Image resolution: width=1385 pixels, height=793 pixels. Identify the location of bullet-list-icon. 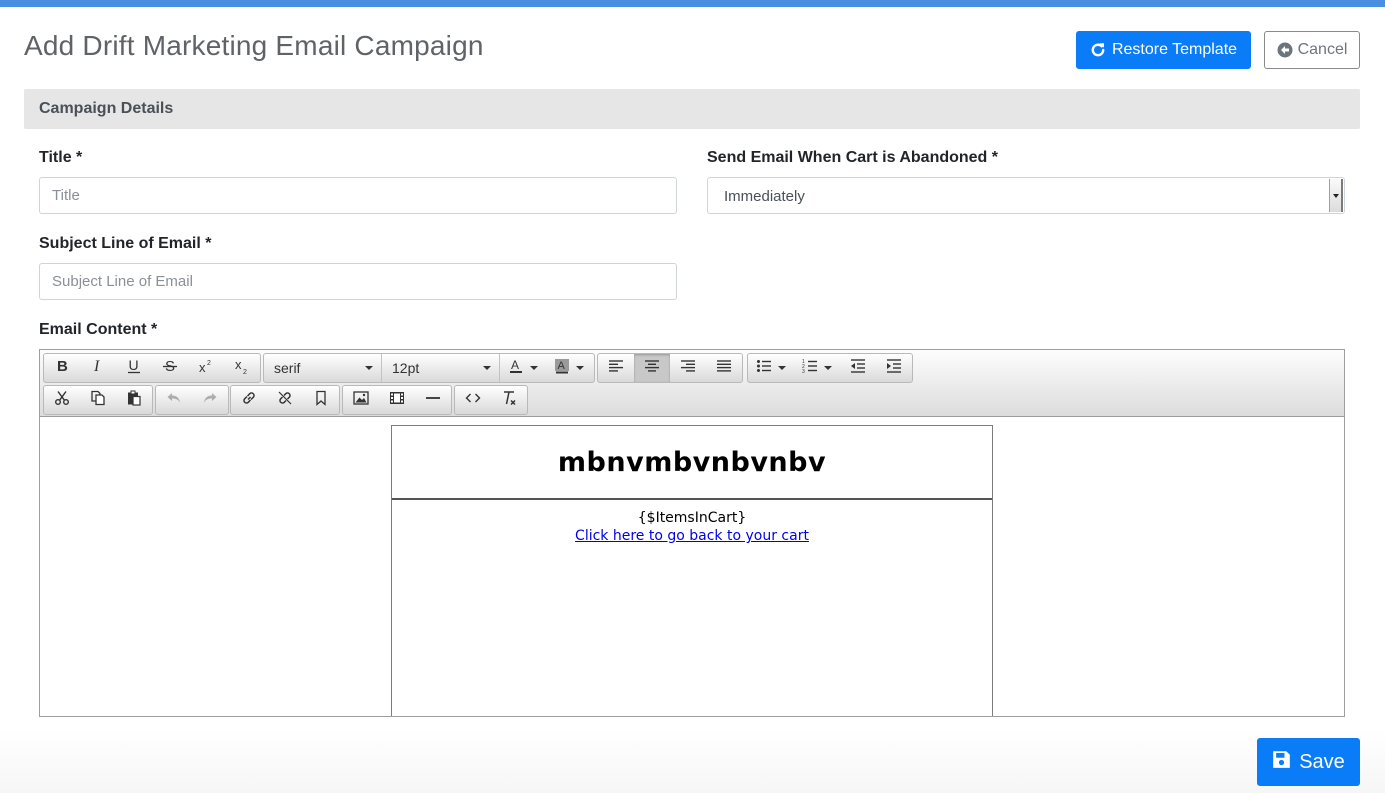
(764, 368).